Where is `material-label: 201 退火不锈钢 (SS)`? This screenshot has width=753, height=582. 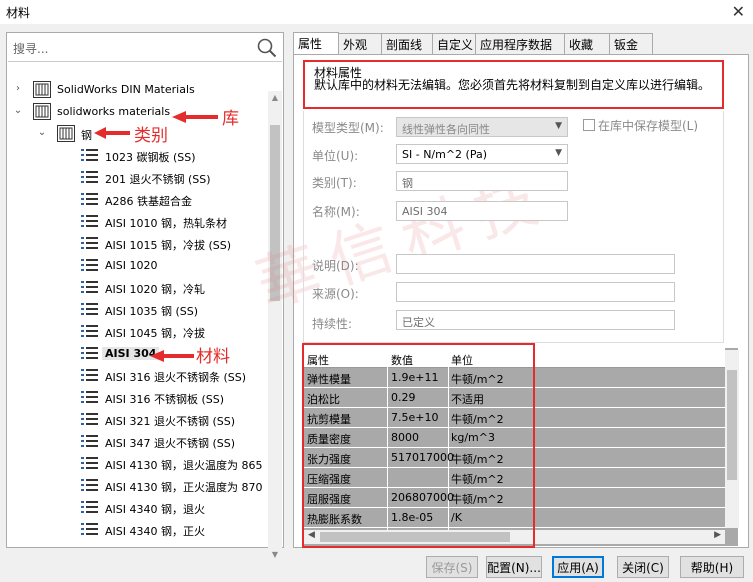 material-label: 201 退火不锈钢 (SS) is located at coordinates (158, 179).